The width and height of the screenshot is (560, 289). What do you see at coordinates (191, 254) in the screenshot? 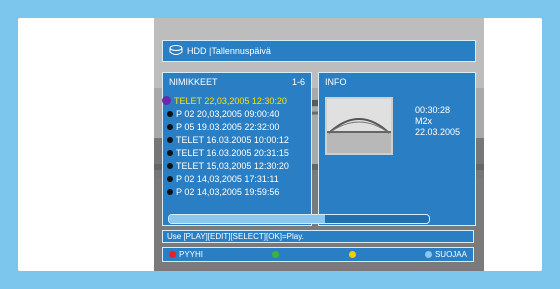
I see `red-button-label: PYYHI` at bounding box center [191, 254].